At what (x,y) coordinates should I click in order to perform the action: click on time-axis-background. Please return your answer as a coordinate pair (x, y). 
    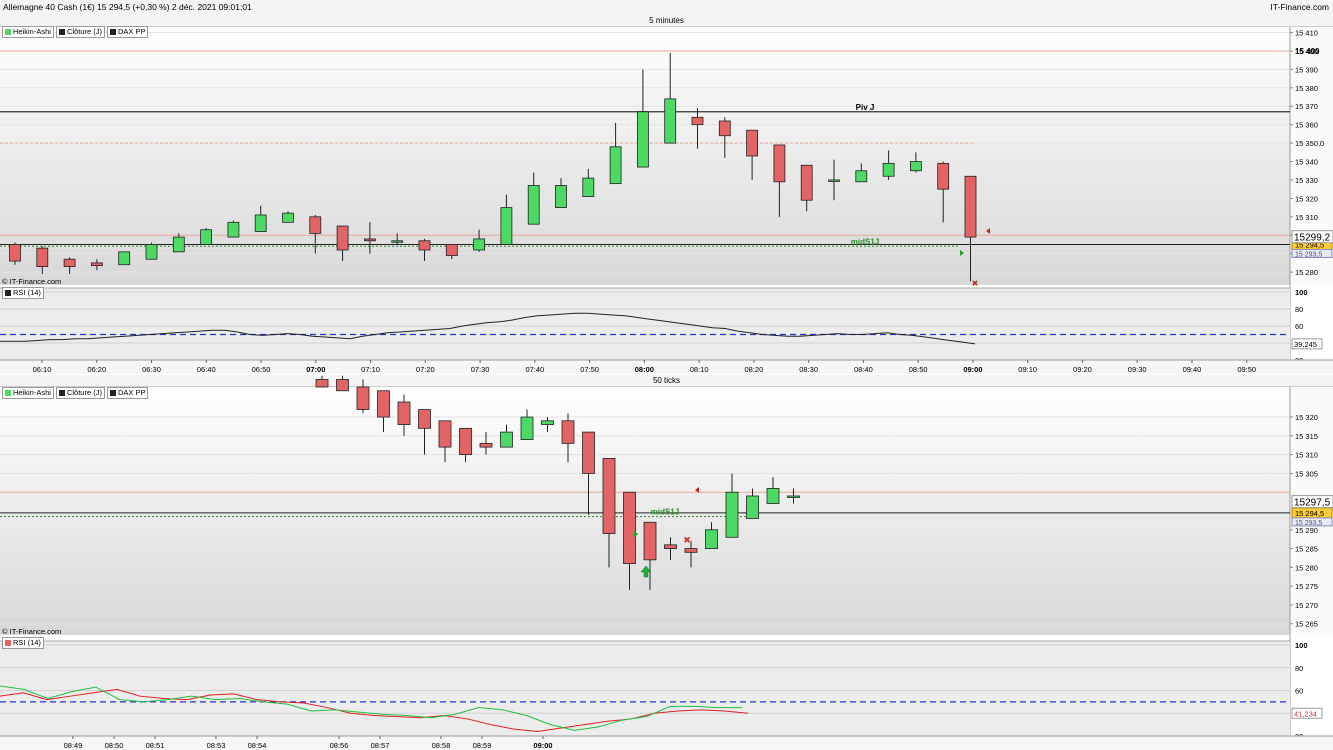
    Looking at the image, I should click on (666, 743).